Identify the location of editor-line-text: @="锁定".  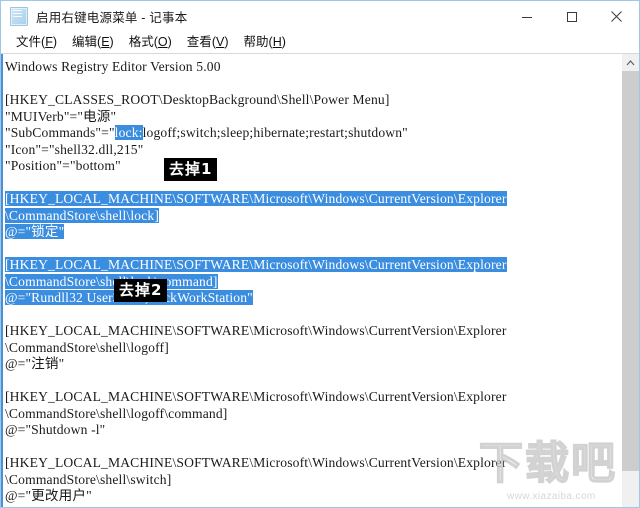
(35, 231).